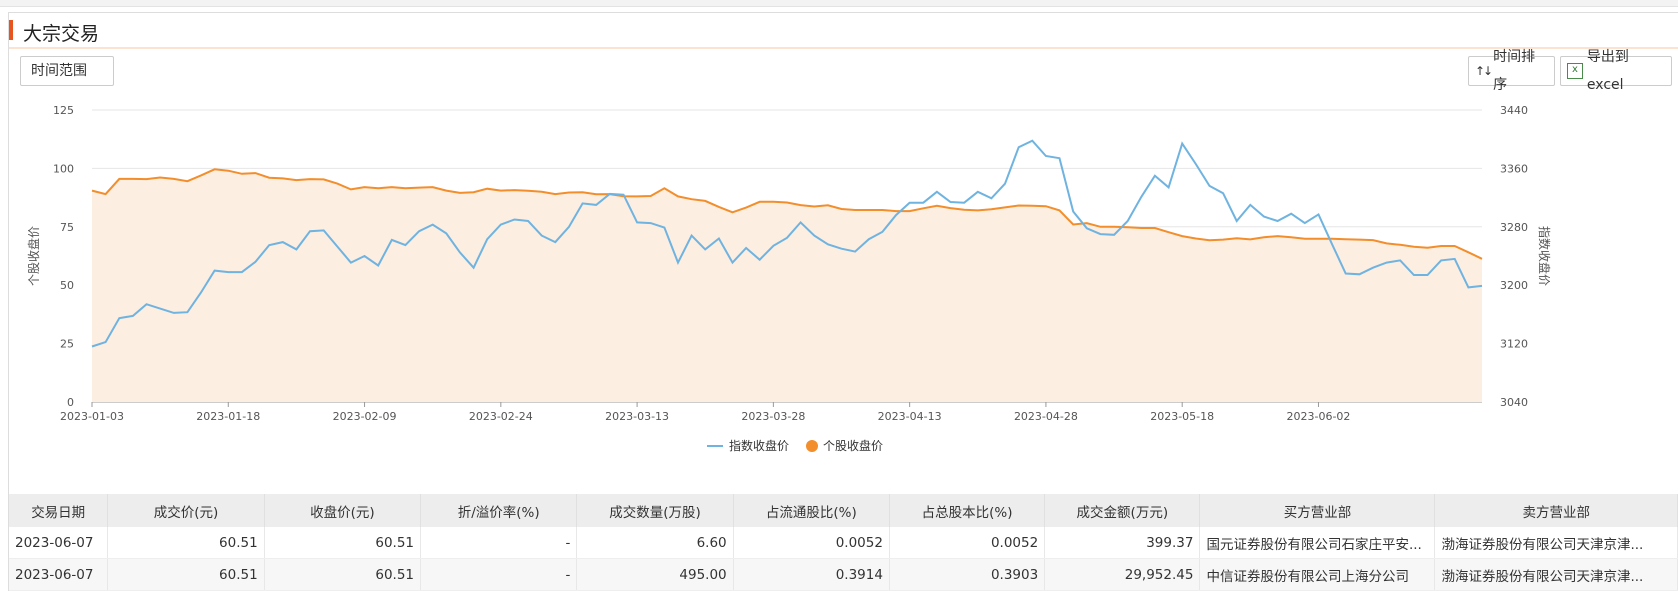 This screenshot has height=591, width=1678. Describe the element at coordinates (811, 574) in the screenshot. I see `cell-float-ratio: 0.3914` at that location.